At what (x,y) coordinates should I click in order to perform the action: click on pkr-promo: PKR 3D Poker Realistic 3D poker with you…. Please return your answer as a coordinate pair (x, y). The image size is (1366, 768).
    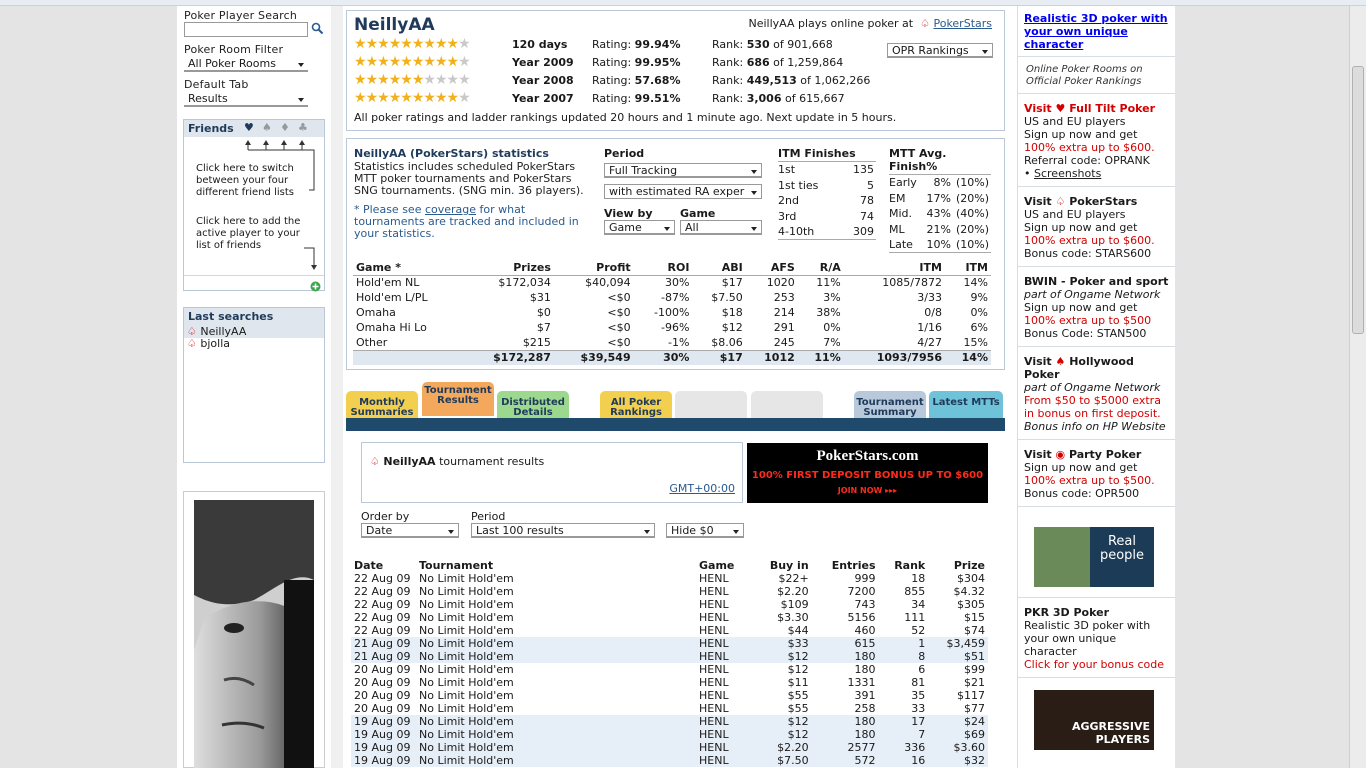
    Looking at the image, I should click on (1096, 638).